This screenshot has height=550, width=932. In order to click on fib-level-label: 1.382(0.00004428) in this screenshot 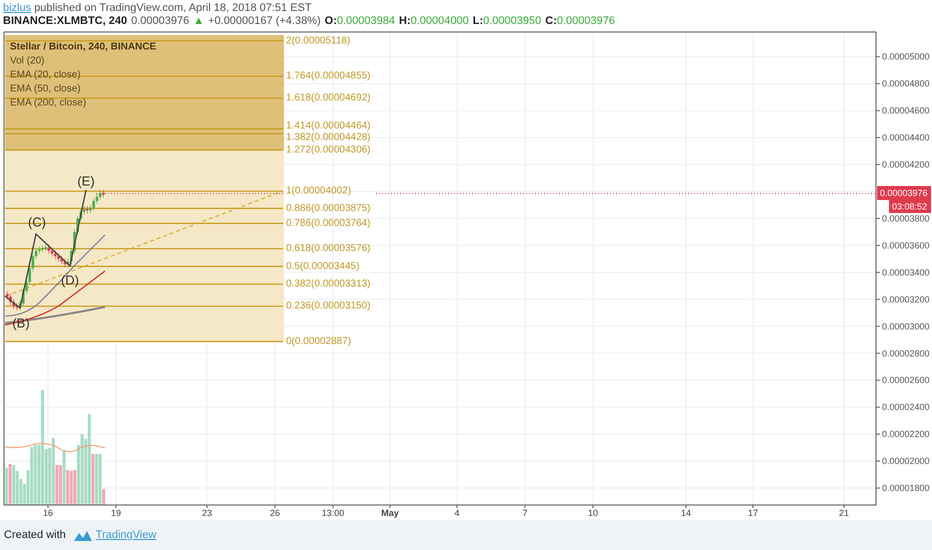, I will do `click(328, 138)`.